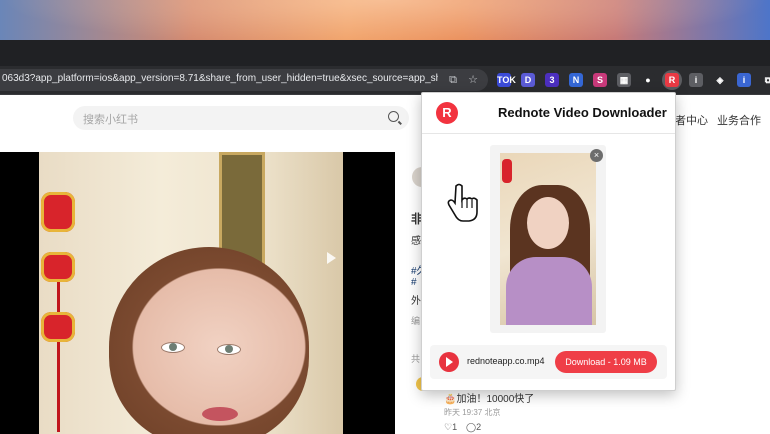  What do you see at coordinates (576, 80) in the screenshot?
I see `ni-ext-icon: N` at bounding box center [576, 80].